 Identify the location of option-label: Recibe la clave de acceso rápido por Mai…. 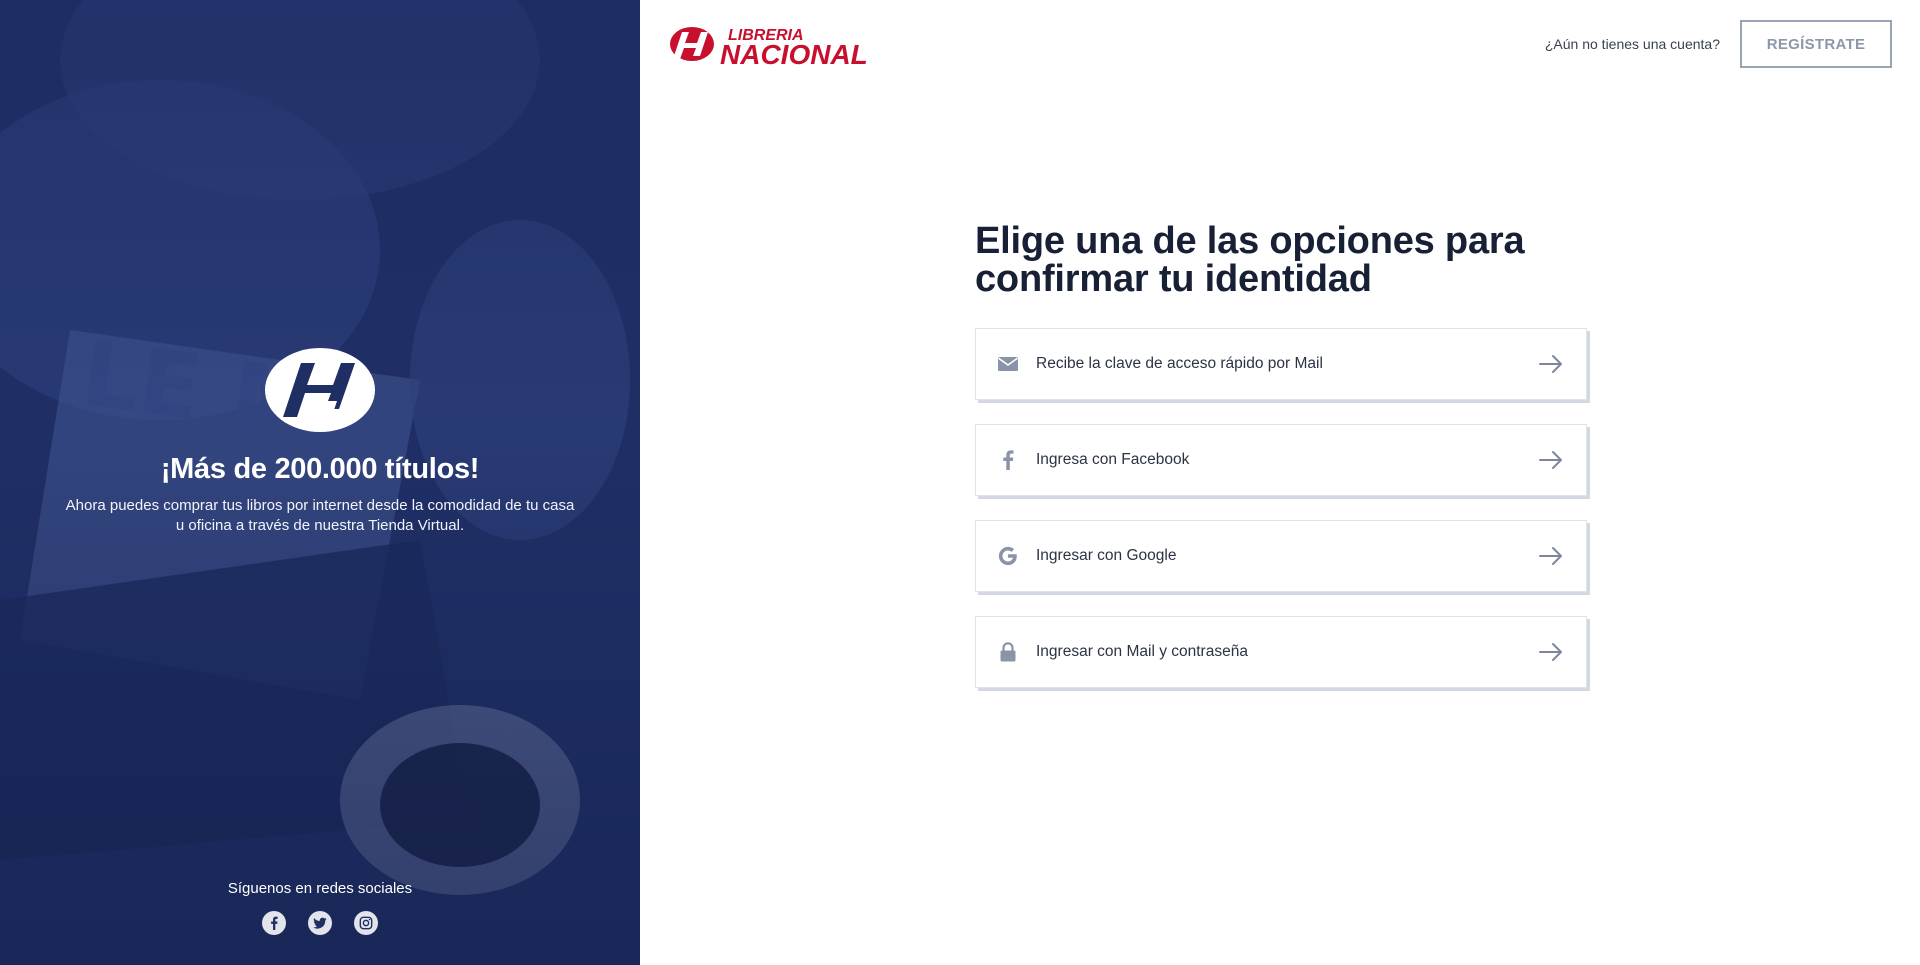
(1179, 363).